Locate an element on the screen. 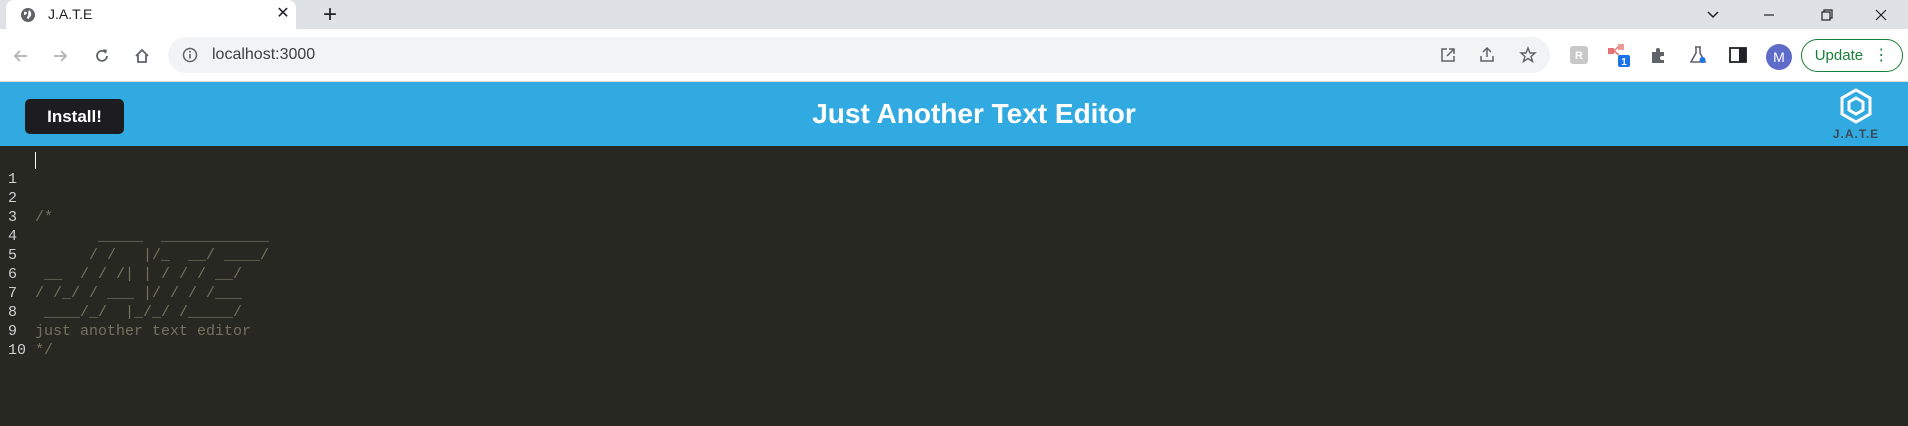 The height and width of the screenshot is (426, 1908). globe-icon is located at coordinates (28, 15).